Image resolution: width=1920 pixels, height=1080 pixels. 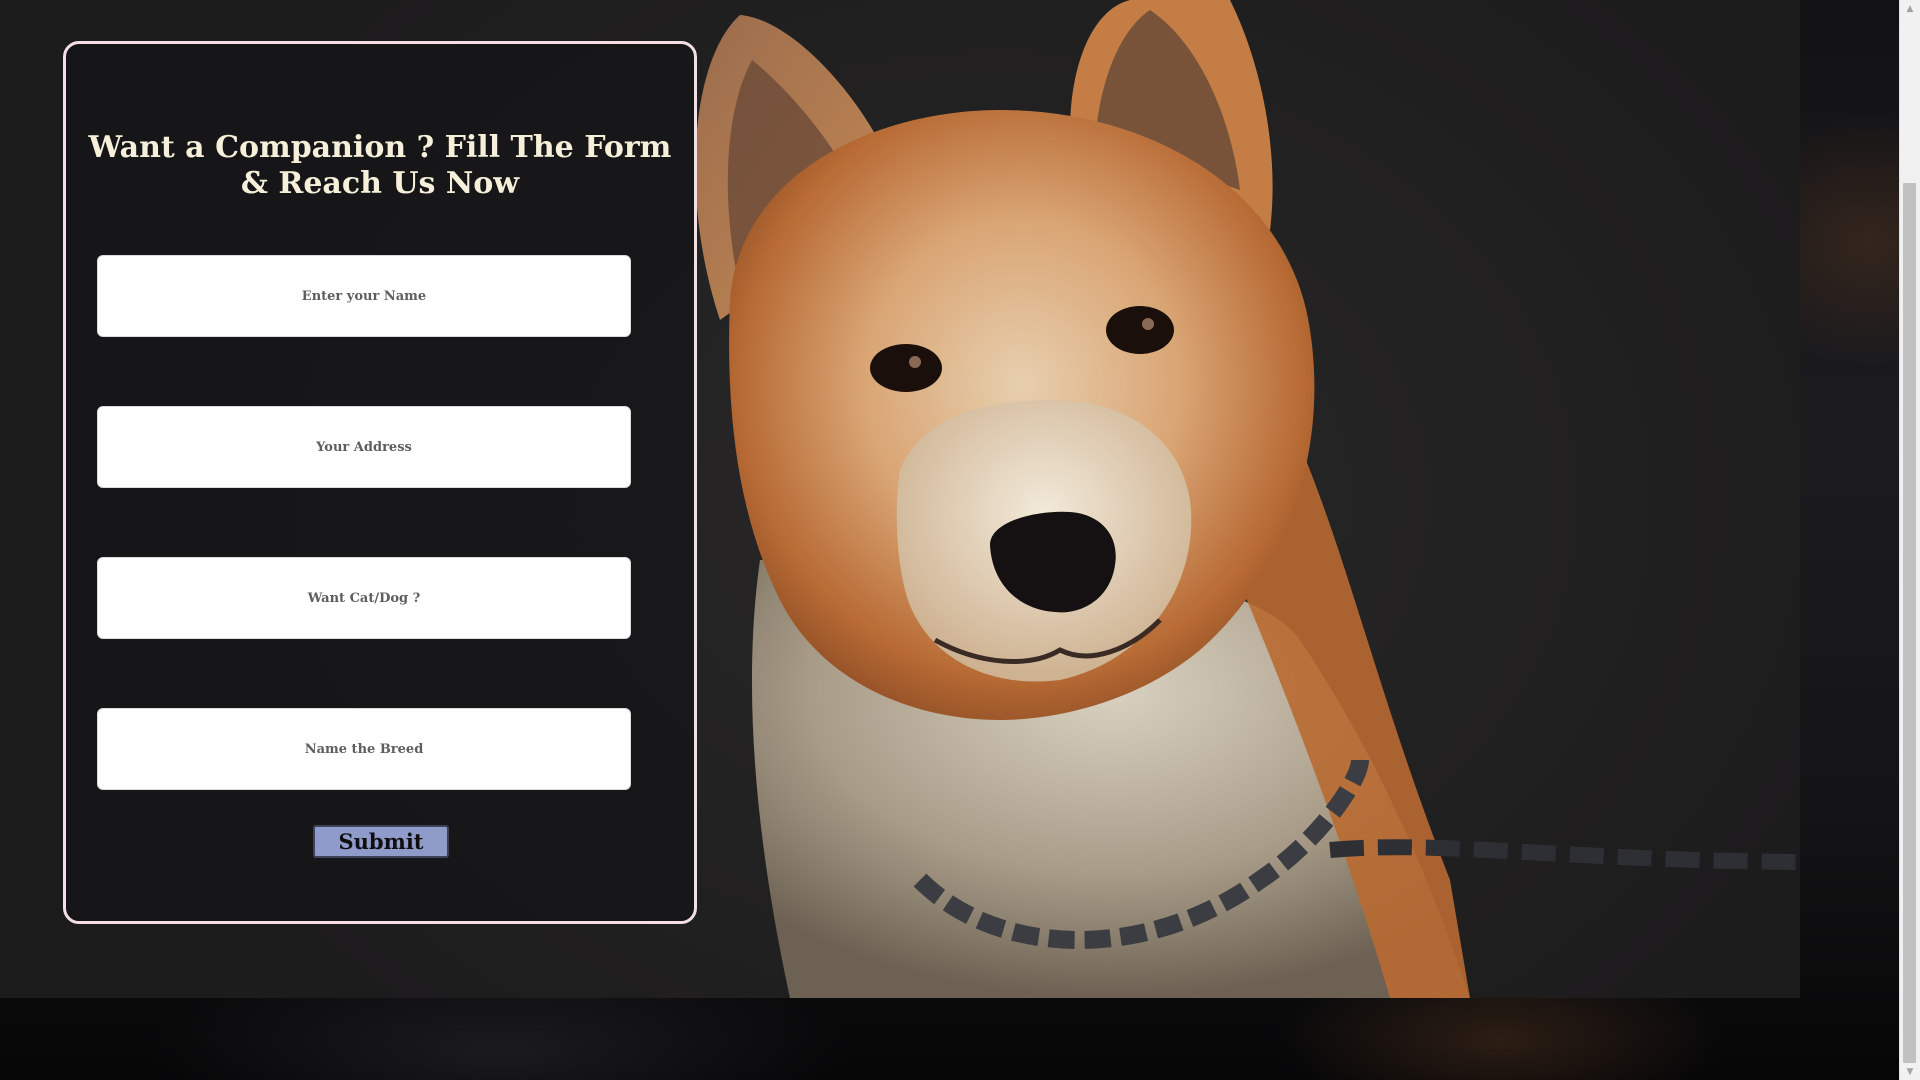 What do you see at coordinates (364, 749) in the screenshot?
I see `breed-input` at bounding box center [364, 749].